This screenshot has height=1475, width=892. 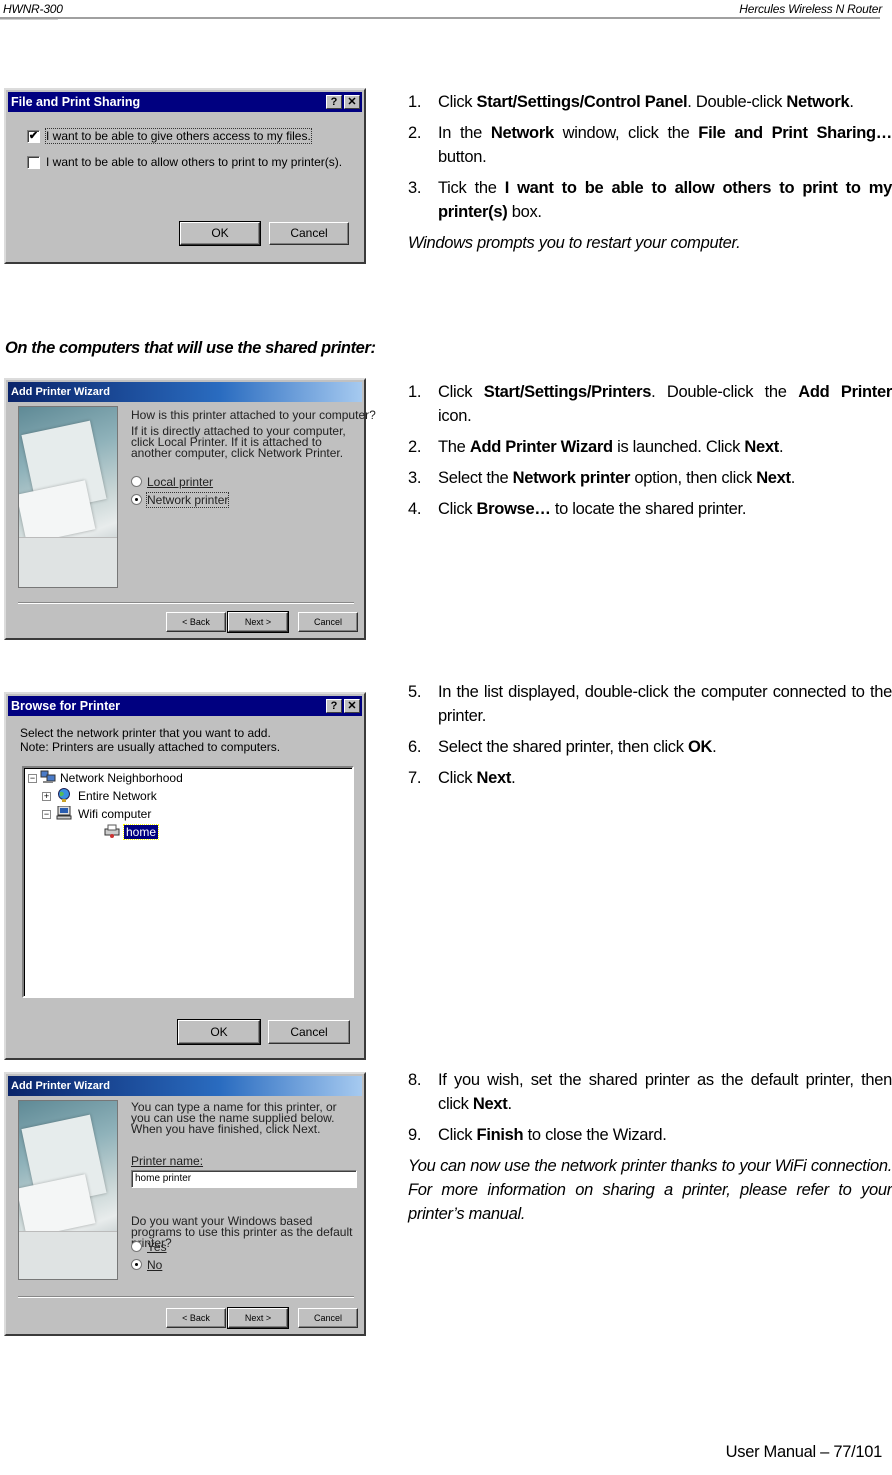 I want to click on share-printers-checkbox, so click(x=33, y=162).